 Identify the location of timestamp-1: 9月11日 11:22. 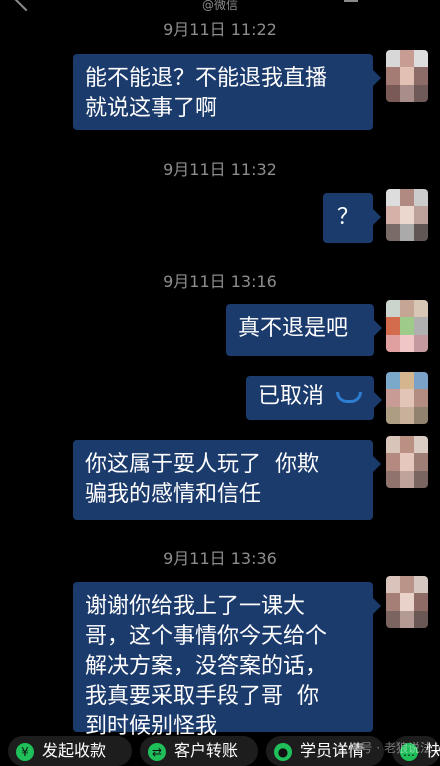
(220, 29).